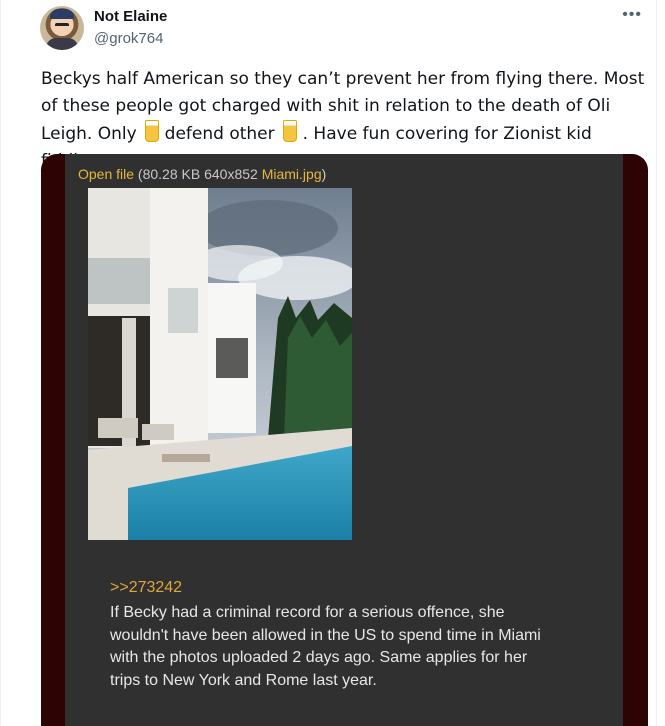 This screenshot has height=726, width=665. Describe the element at coordinates (62, 14) in the screenshot. I see `avatar-hat` at that location.